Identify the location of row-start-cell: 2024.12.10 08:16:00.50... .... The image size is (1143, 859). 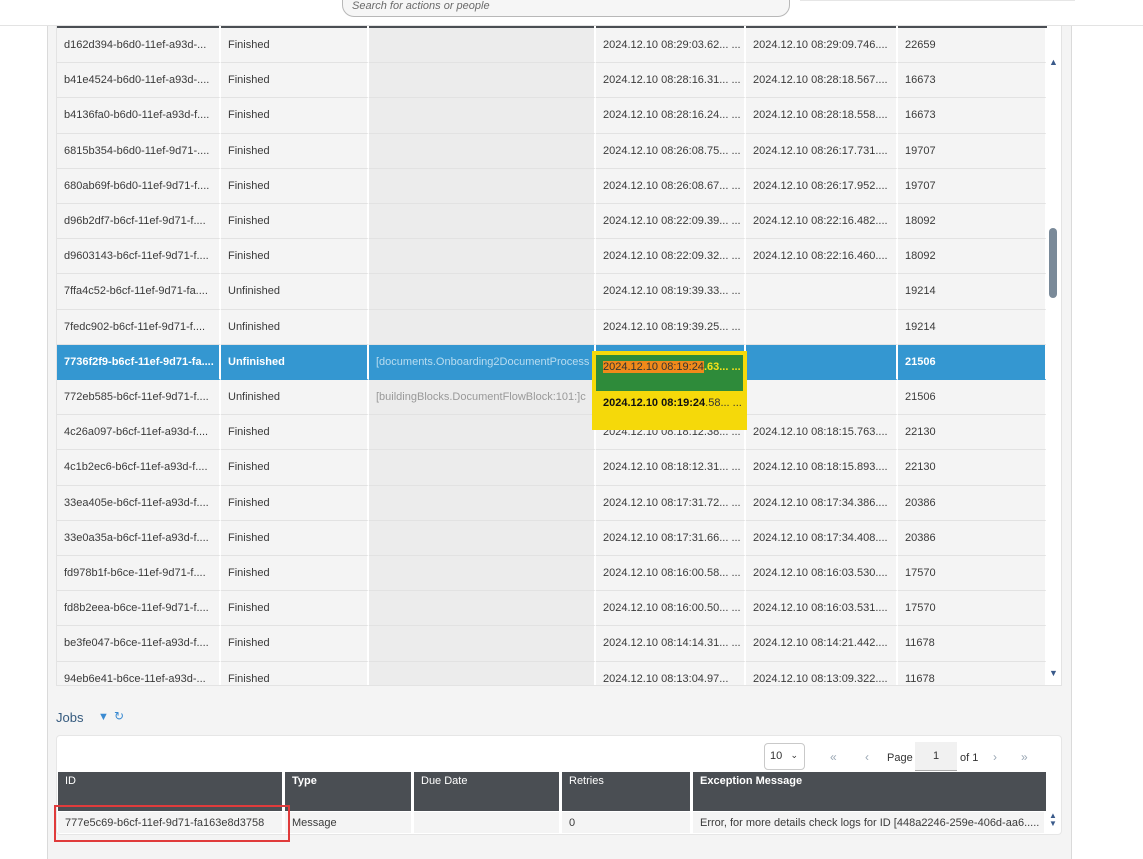
(671, 609).